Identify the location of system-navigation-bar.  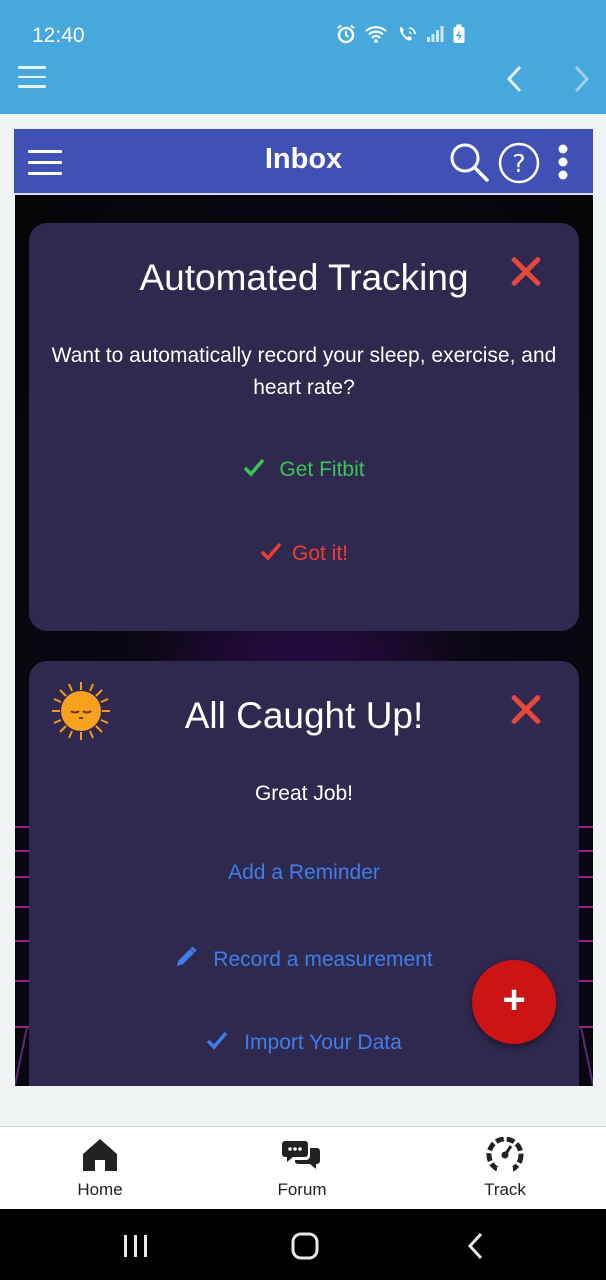
(303, 1244).